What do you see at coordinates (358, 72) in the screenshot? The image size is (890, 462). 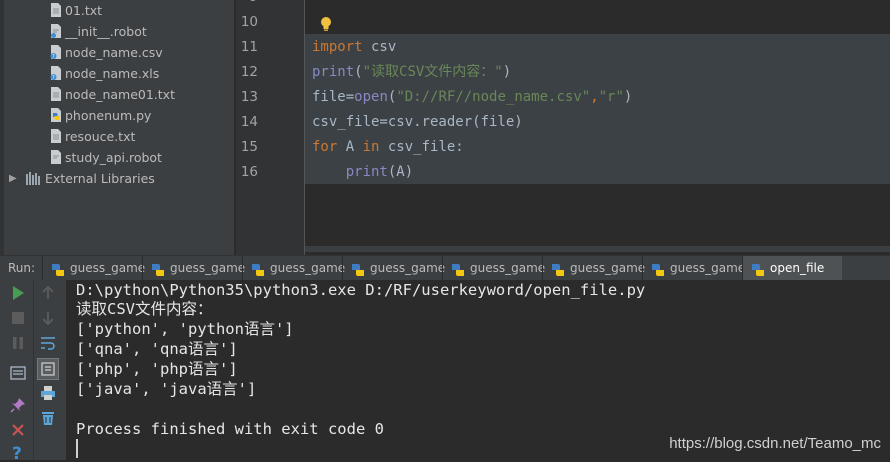 I see `code-text: (` at bounding box center [358, 72].